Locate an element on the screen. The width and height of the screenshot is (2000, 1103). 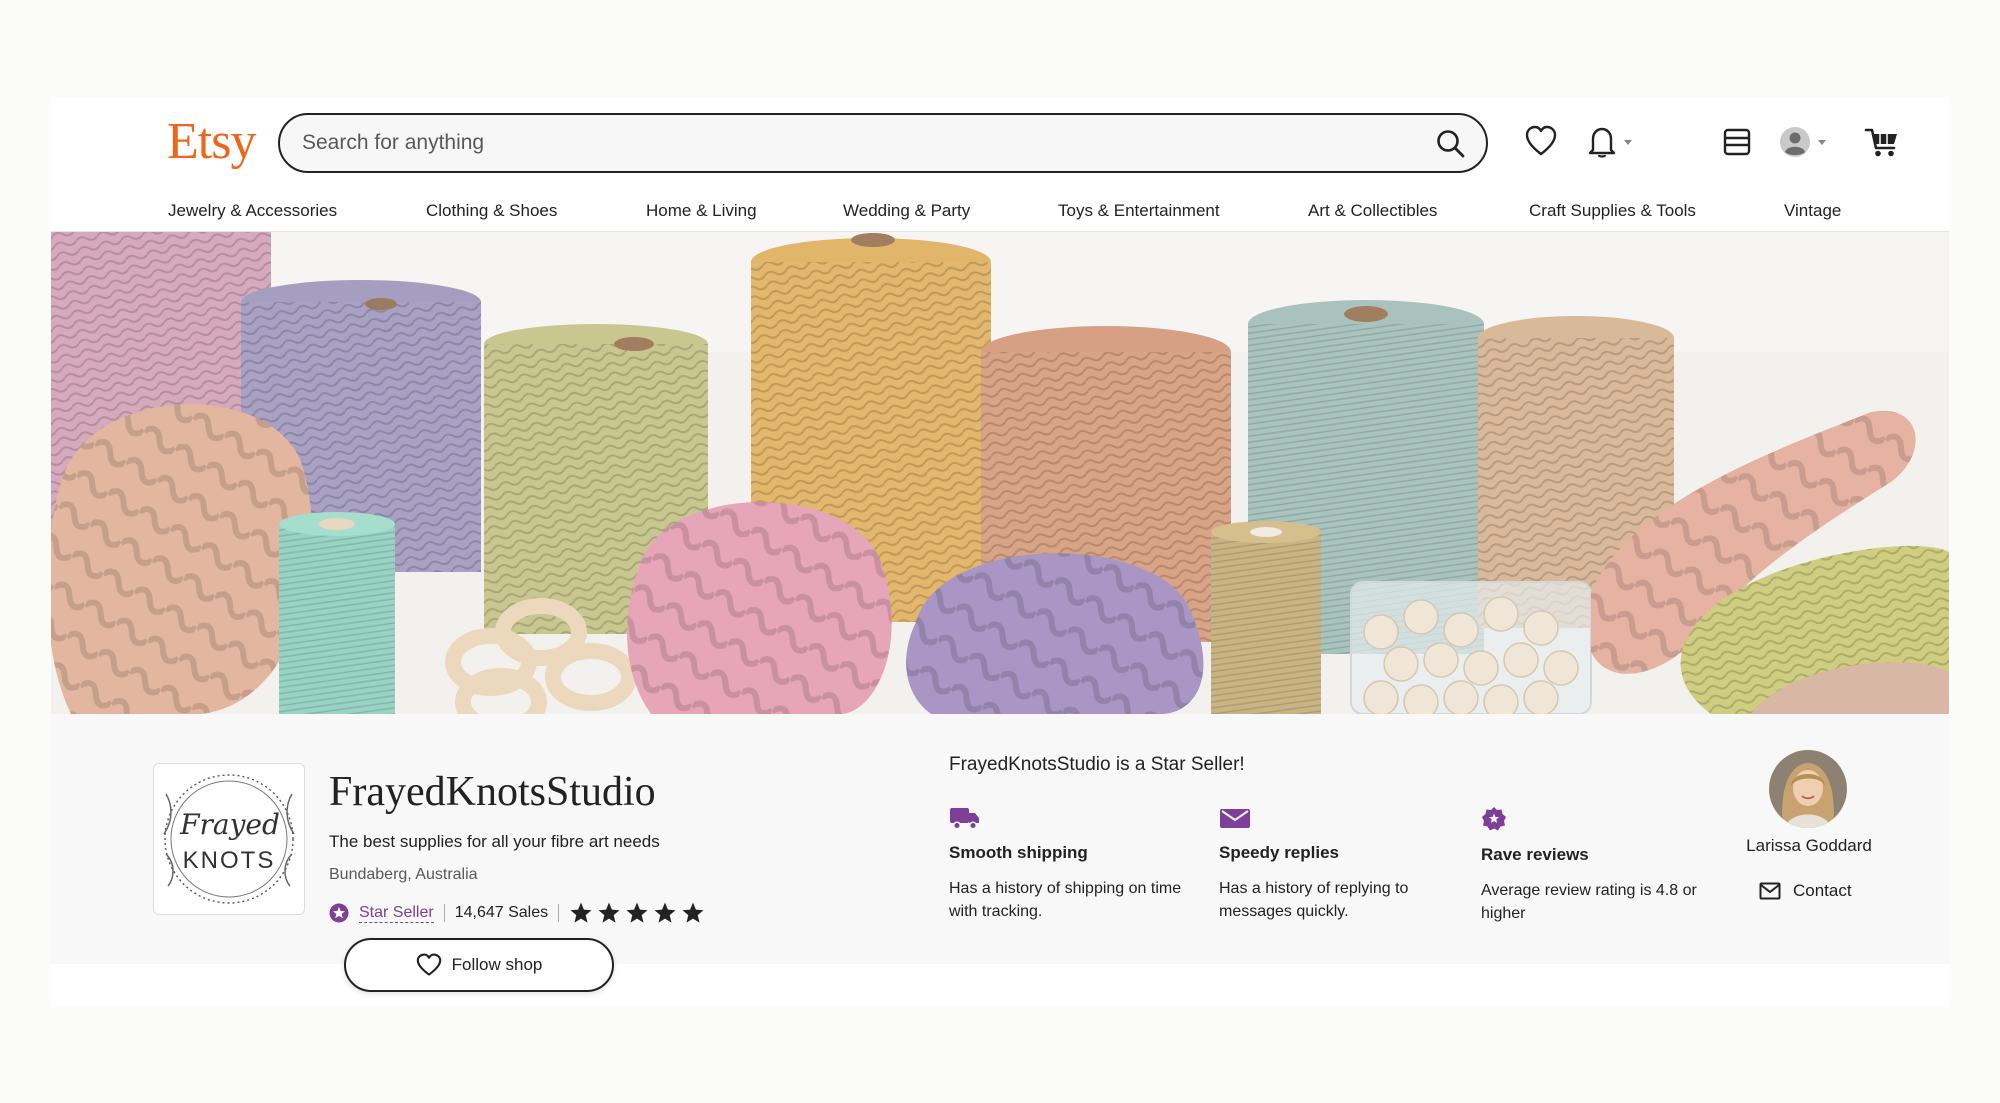
cart-button is located at coordinates (1882, 142).